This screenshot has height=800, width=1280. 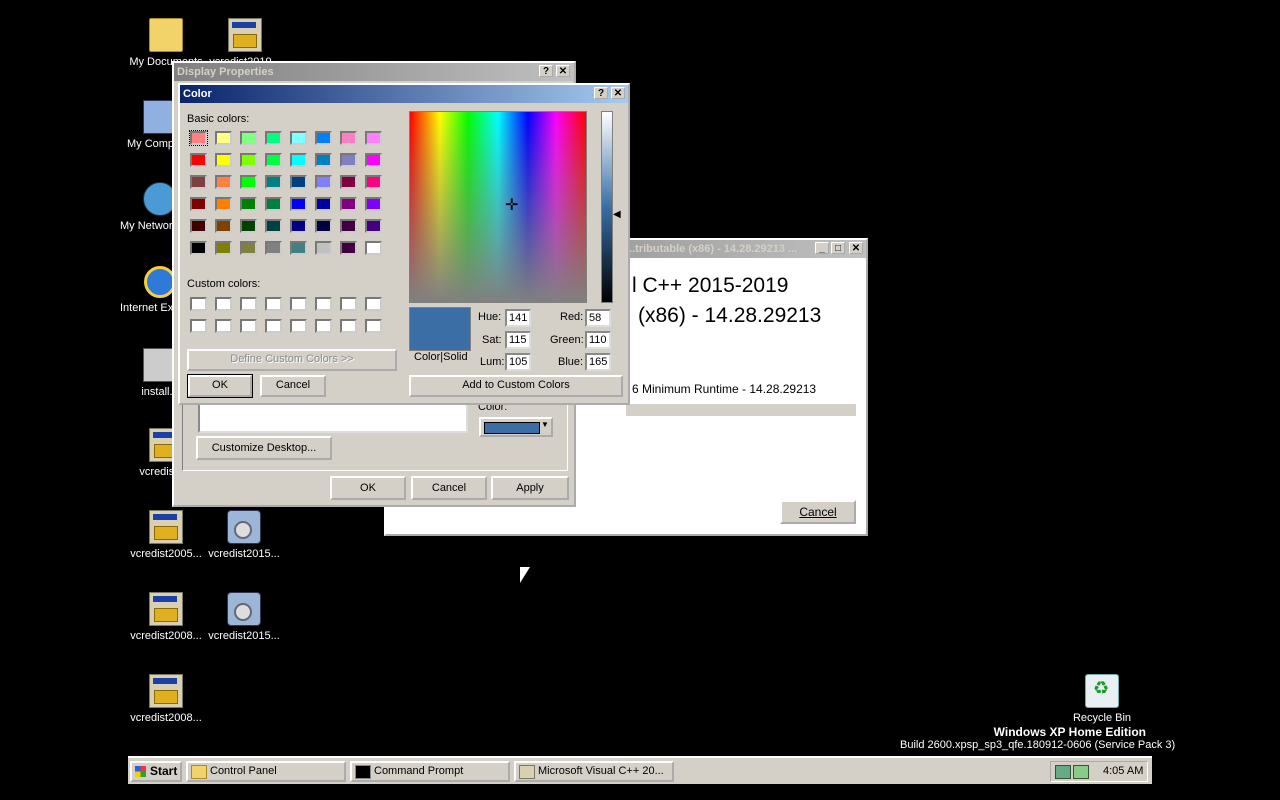 I want to click on define-custom-colors-button: Define Custom Colors >>, so click(x=292, y=360).